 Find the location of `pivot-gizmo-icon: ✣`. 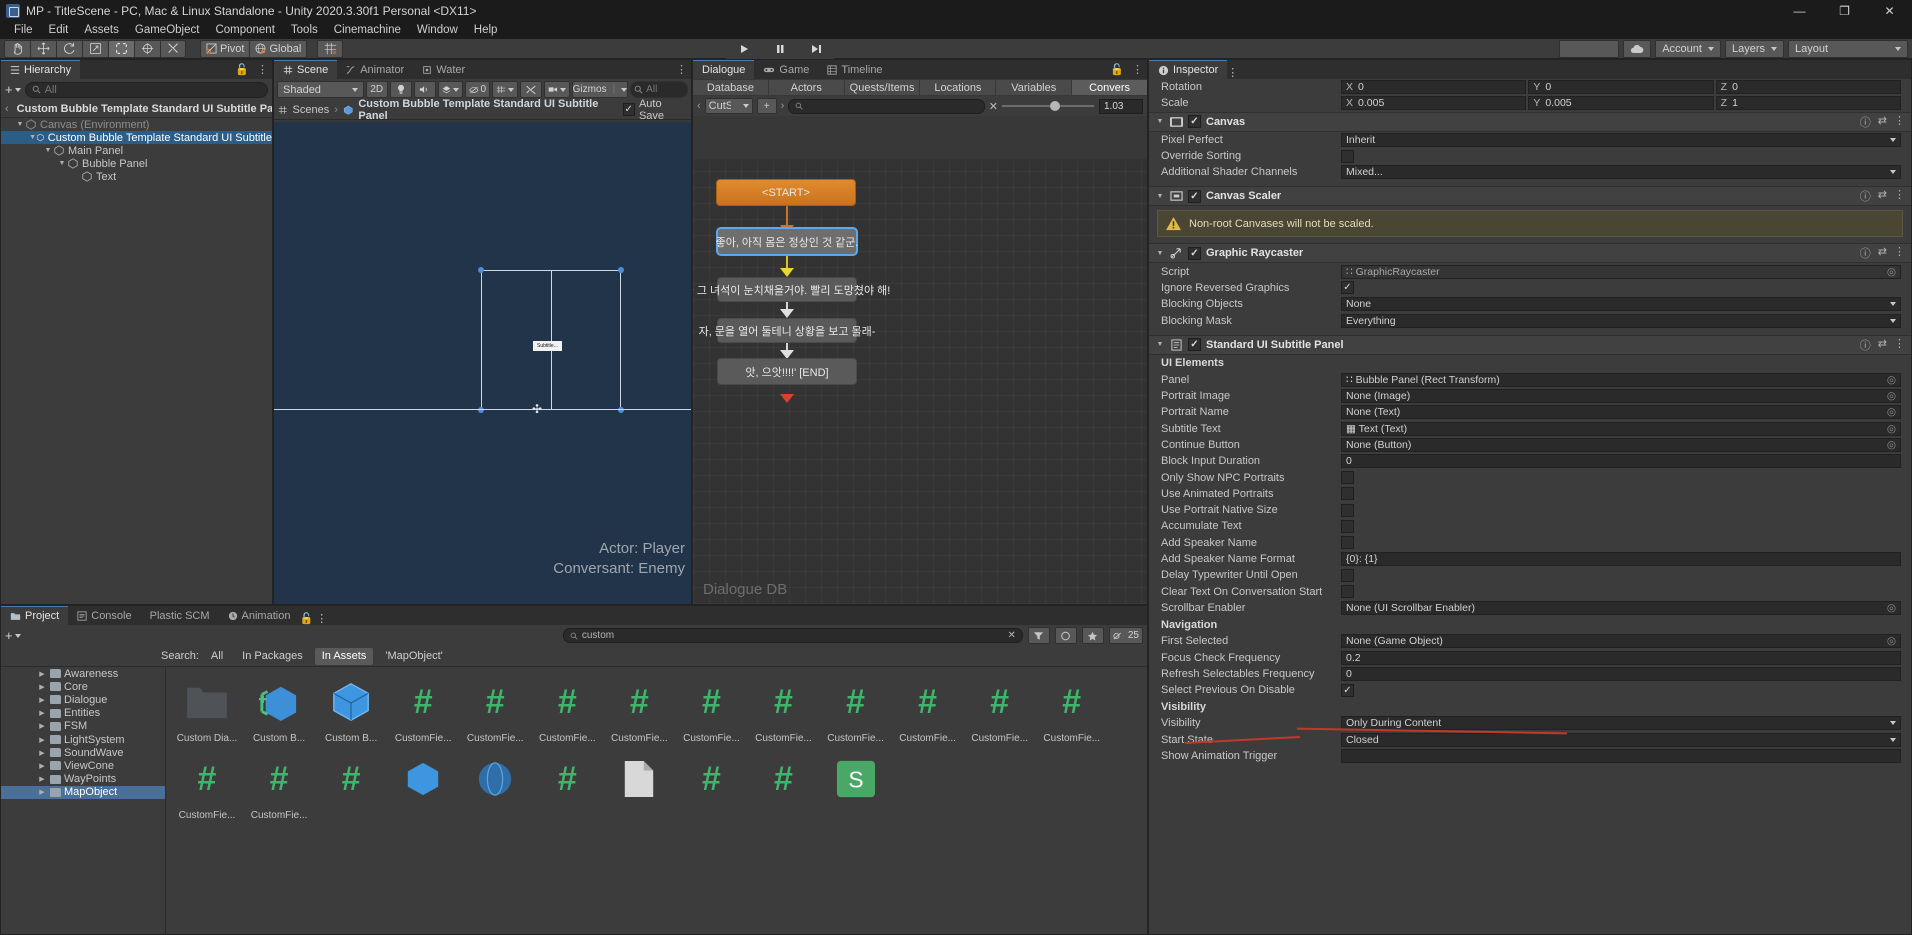

pivot-gizmo-icon: ✣ is located at coordinates (537, 409).